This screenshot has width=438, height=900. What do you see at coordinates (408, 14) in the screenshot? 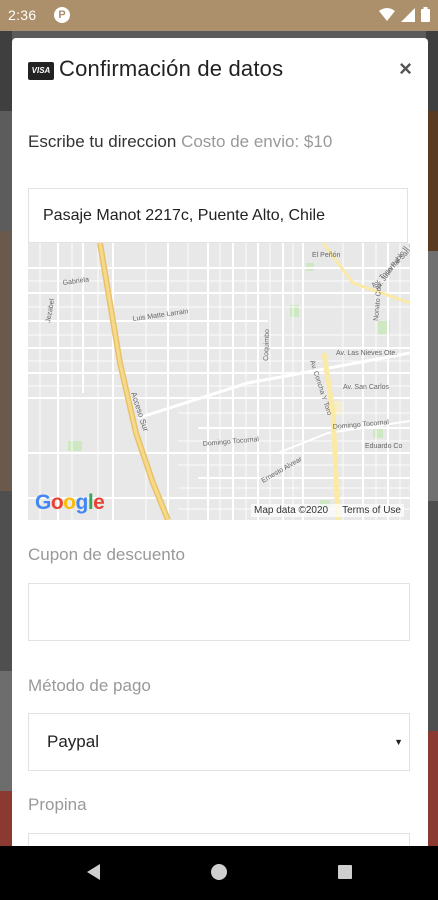
I see `cell-signal-icon` at bounding box center [408, 14].